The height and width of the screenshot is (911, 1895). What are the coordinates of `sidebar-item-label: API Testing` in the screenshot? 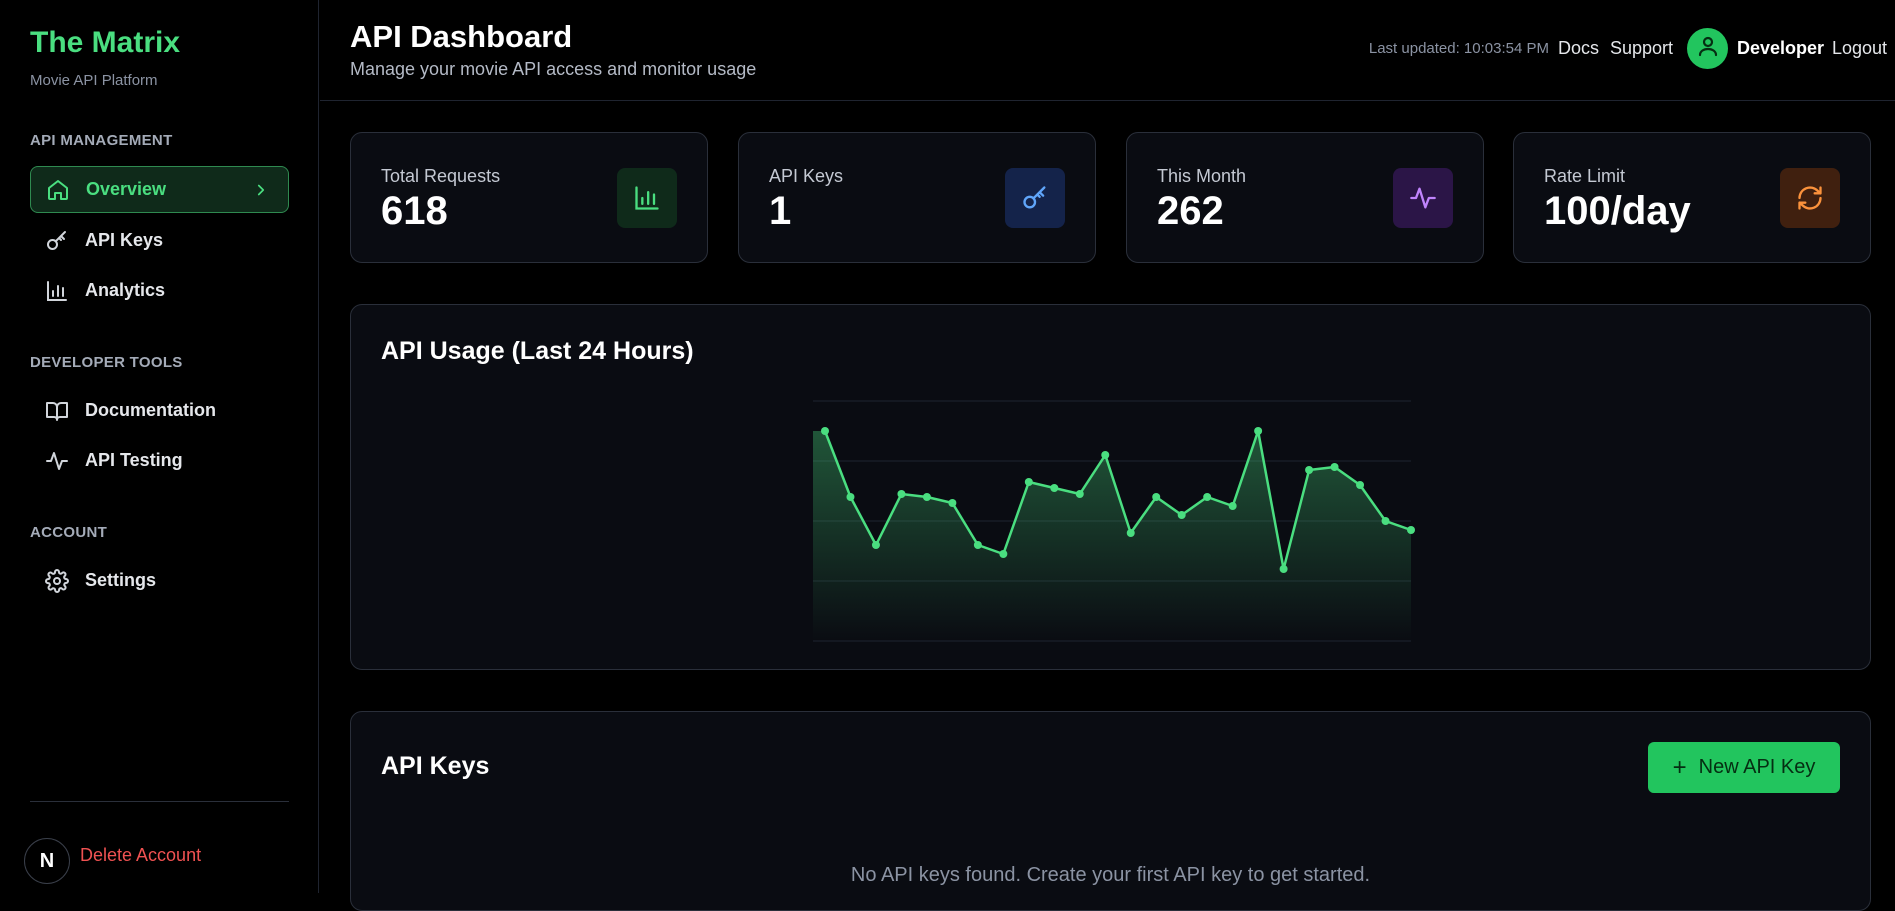 It's located at (134, 460).